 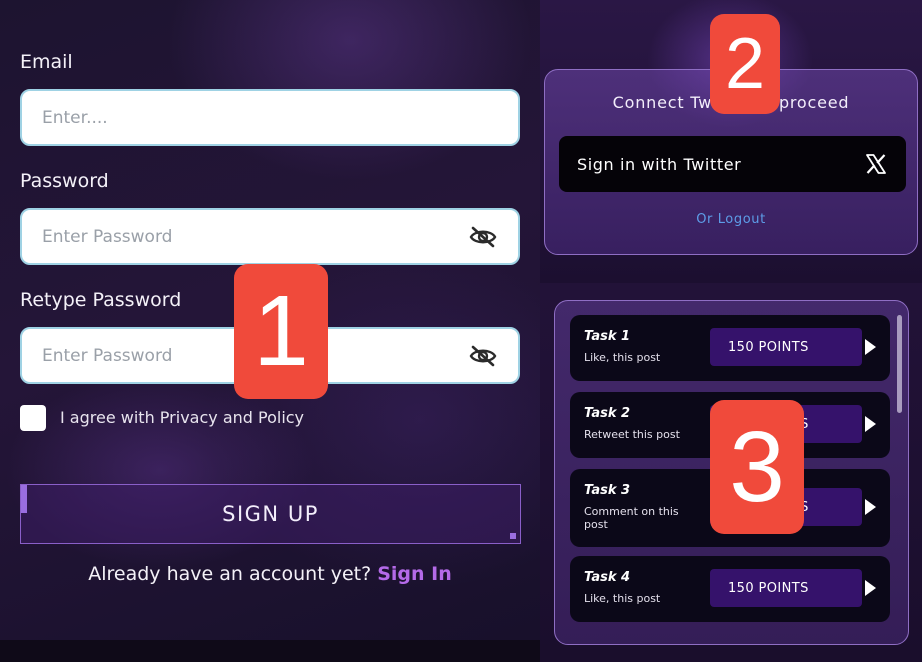 I want to click on signup-button: SIGN UP, so click(x=270, y=514).